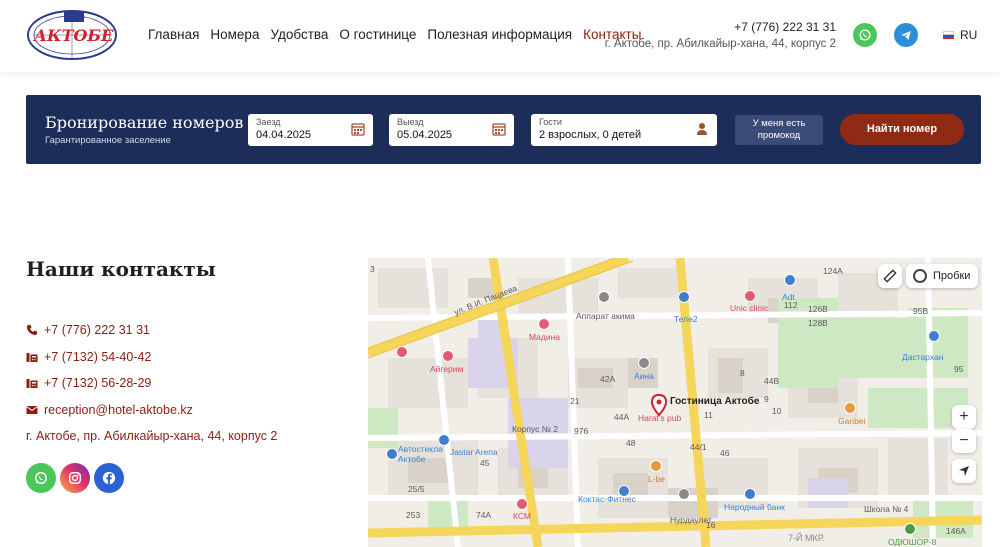 Image resolution: width=1000 pixels, height=547 pixels. I want to click on contact-mobile: +7 (776) 222 31 31, so click(88, 330).